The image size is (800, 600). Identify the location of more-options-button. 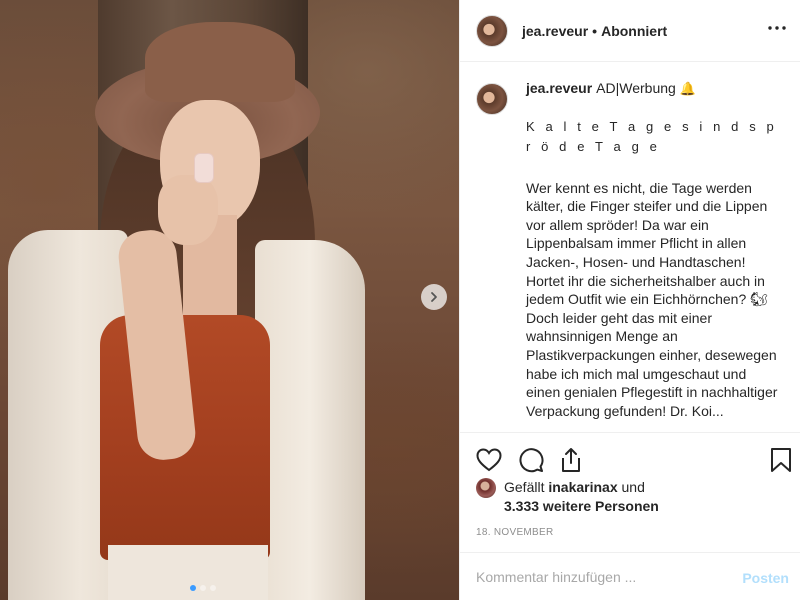
(777, 28).